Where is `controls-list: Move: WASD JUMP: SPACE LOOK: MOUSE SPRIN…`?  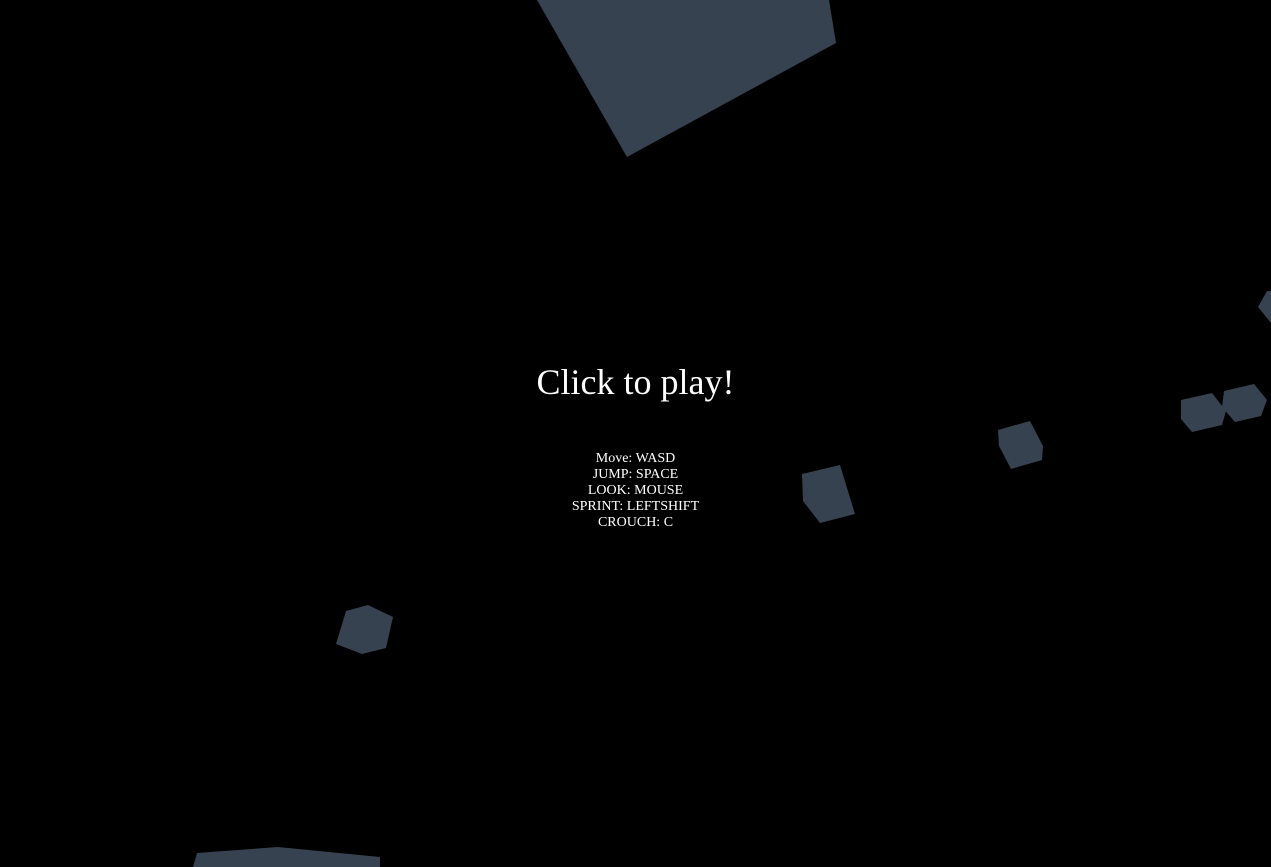
controls-list: Move: WASD JUMP: SPACE LOOK: MOUSE SPRIN… is located at coordinates (635, 491).